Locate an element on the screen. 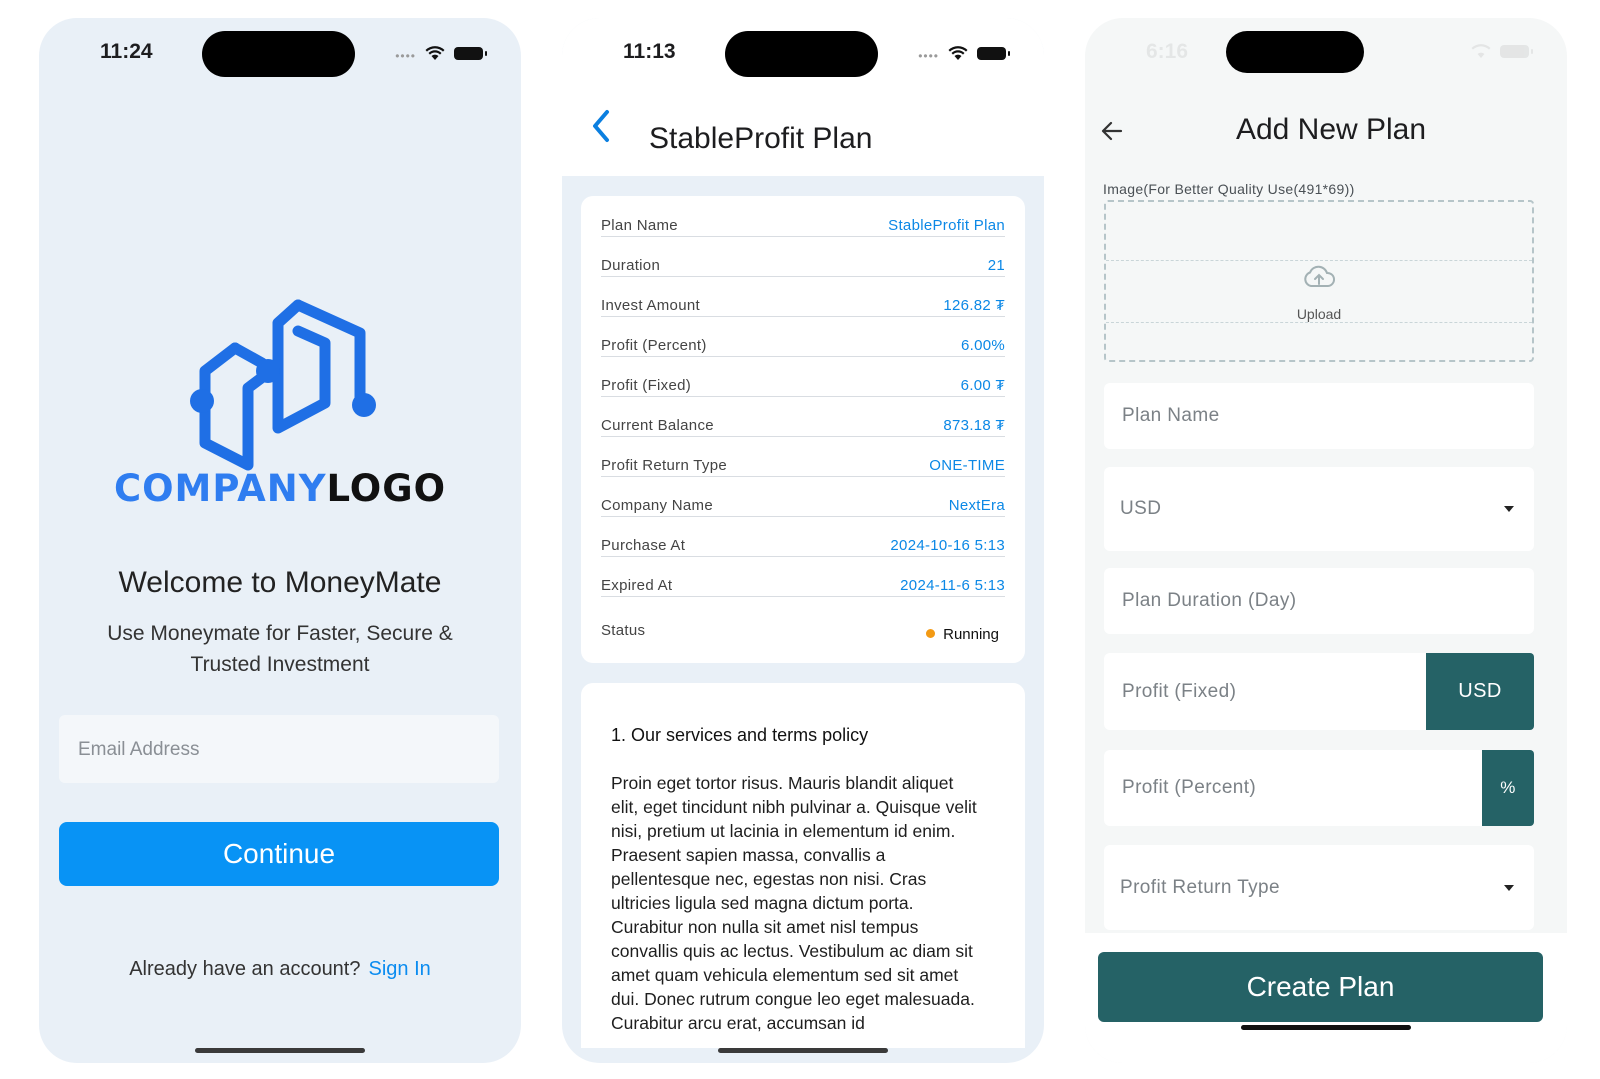 Image resolution: width=1600 pixels, height=1079 pixels. detail-value: StableProfit Plan is located at coordinates (946, 225).